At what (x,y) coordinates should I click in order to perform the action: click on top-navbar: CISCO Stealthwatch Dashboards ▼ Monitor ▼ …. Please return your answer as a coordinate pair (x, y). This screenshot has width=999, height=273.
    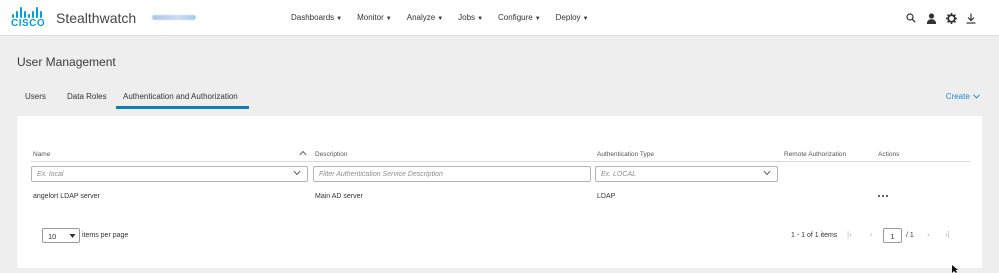
    Looking at the image, I should click on (499, 18).